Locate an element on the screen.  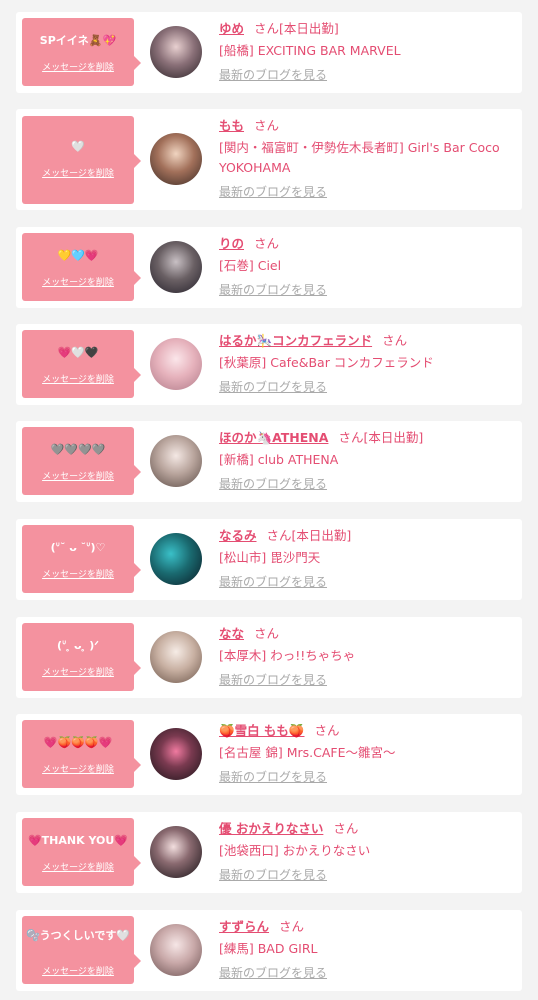
shop-text: [練馬] BAD GIRL is located at coordinates (268, 948).